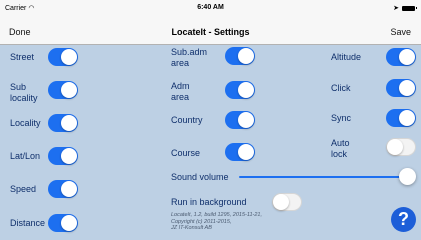 The width and height of the screenshot is (421, 240). I want to click on altitude-toggle, so click(401, 57).